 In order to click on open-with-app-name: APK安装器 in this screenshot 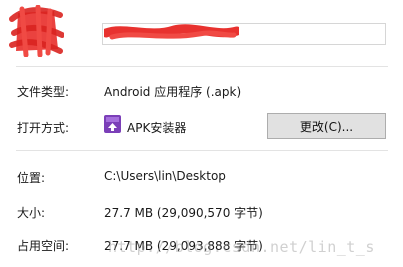, I will do `click(157, 128)`.